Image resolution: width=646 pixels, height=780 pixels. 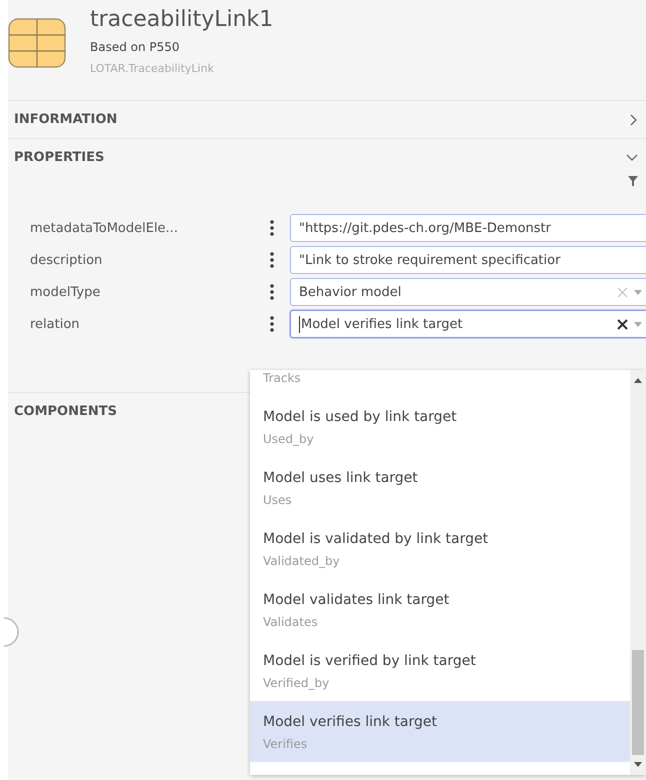 I want to click on table-icon, so click(x=37, y=43).